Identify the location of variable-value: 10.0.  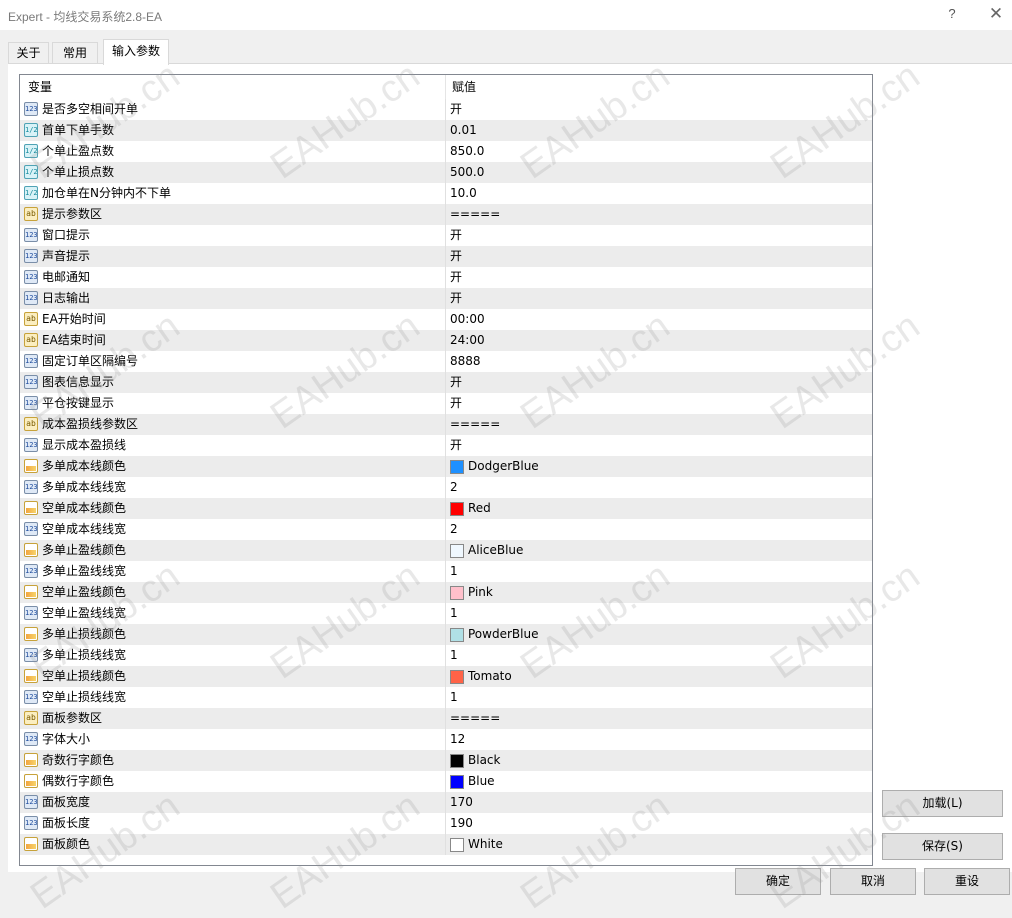
(463, 193).